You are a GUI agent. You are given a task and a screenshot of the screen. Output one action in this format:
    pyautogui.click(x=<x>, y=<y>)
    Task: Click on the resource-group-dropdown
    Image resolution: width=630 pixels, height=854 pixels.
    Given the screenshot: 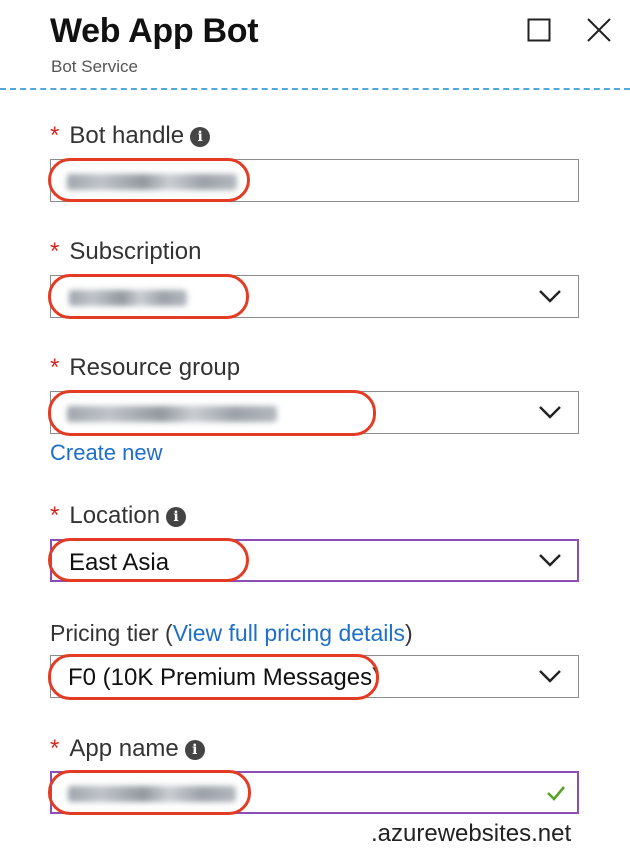 What is the action you would take?
    pyautogui.click(x=313, y=413)
    